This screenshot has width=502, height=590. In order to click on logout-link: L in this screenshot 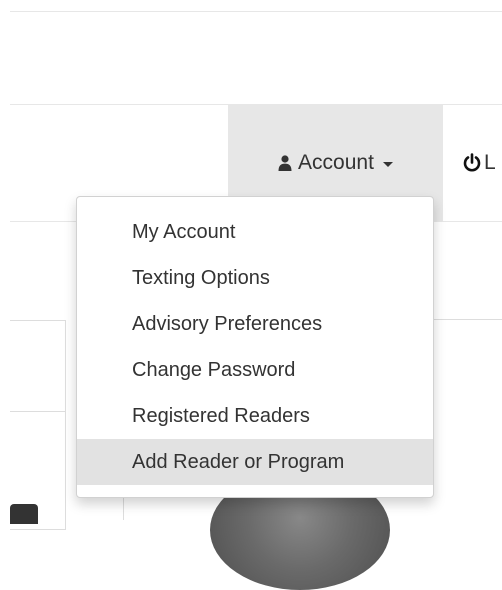, I will do `click(479, 163)`.